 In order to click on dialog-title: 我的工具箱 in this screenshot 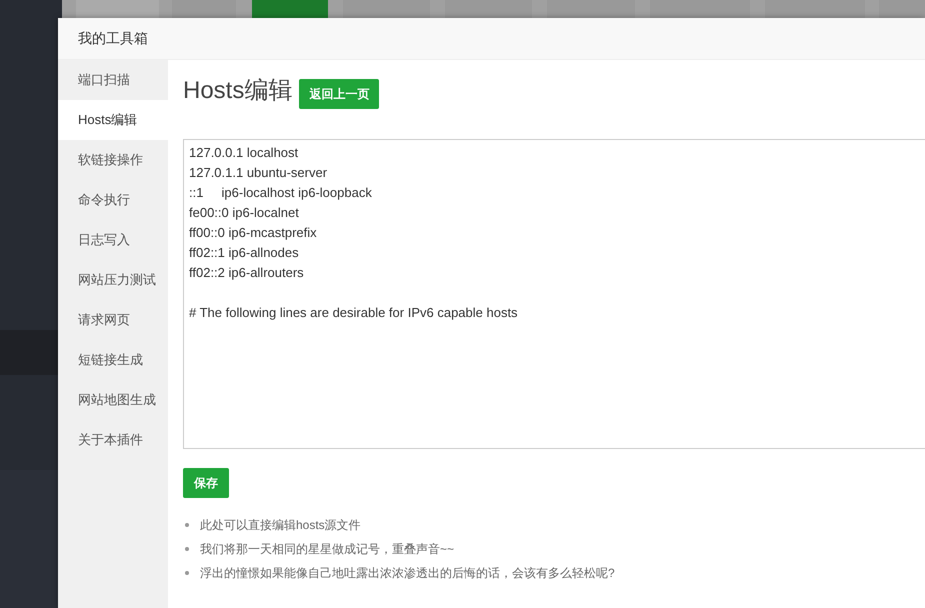, I will do `click(113, 39)`.